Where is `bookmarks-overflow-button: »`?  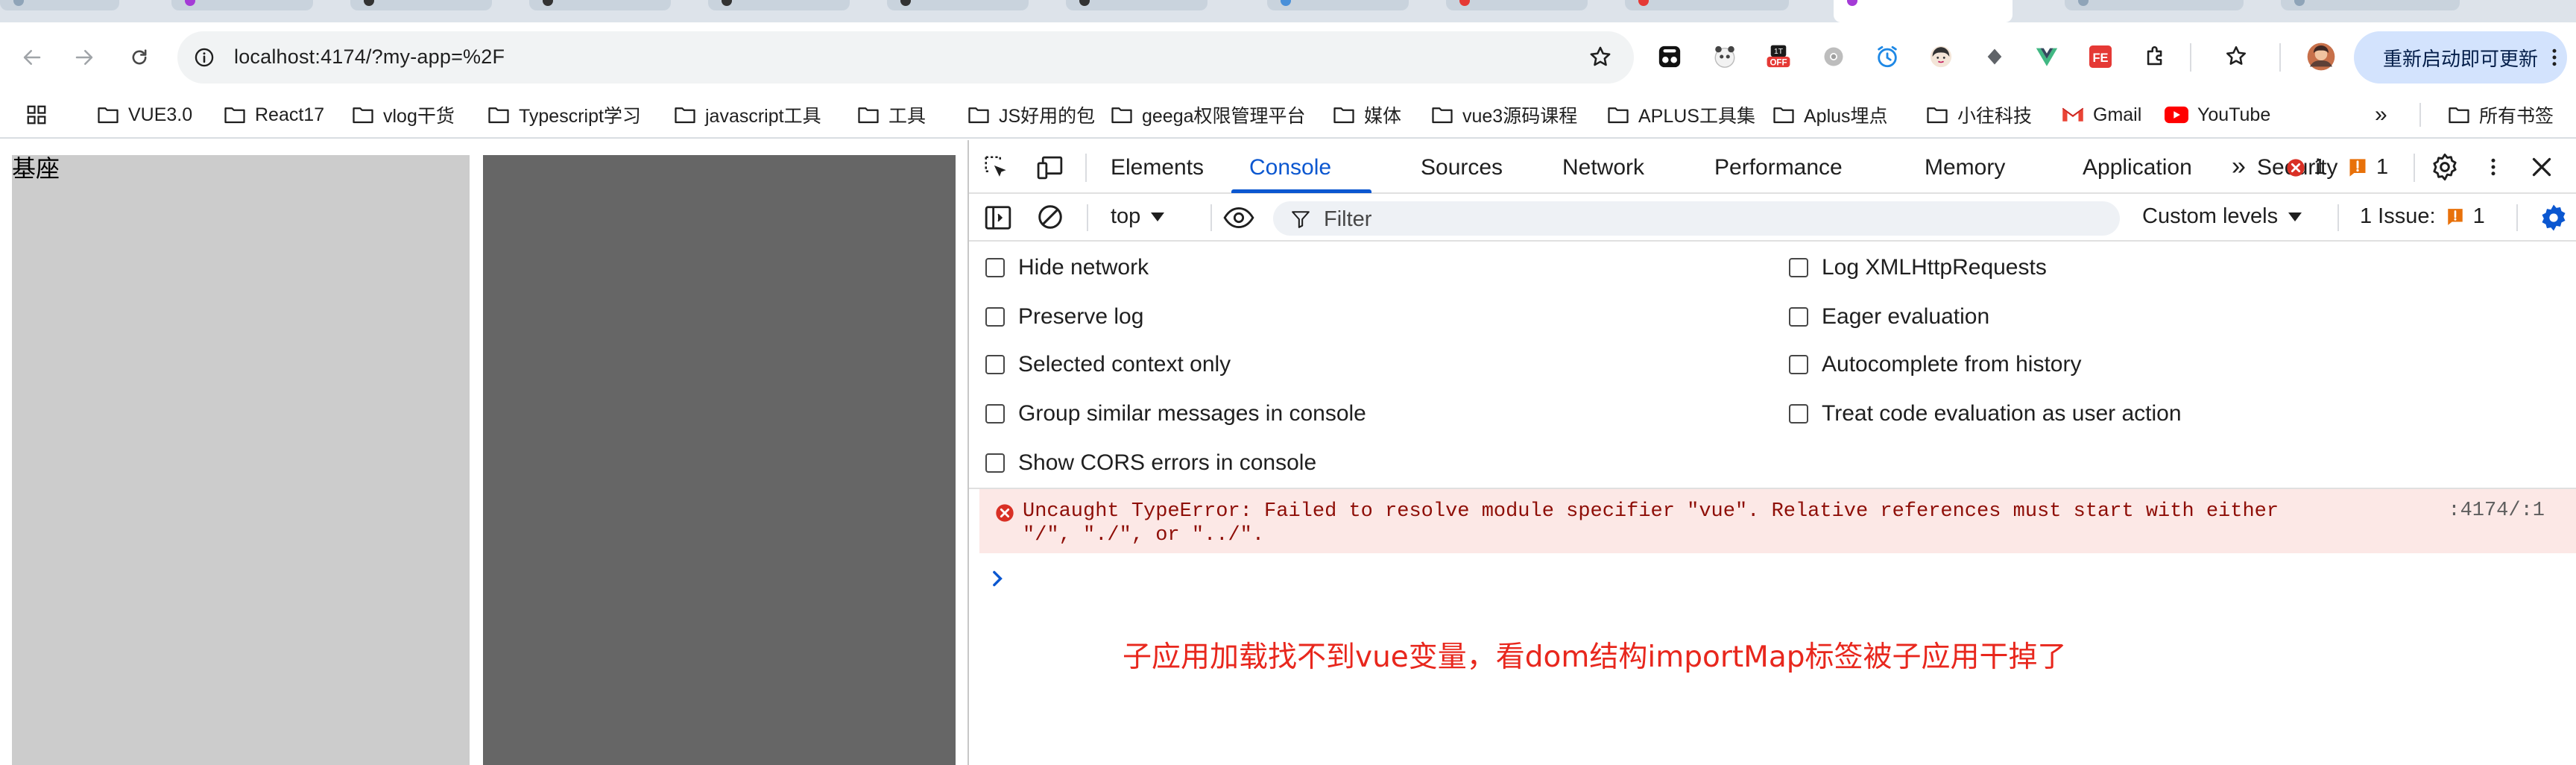
bookmarks-overflow-button: » is located at coordinates (2381, 114).